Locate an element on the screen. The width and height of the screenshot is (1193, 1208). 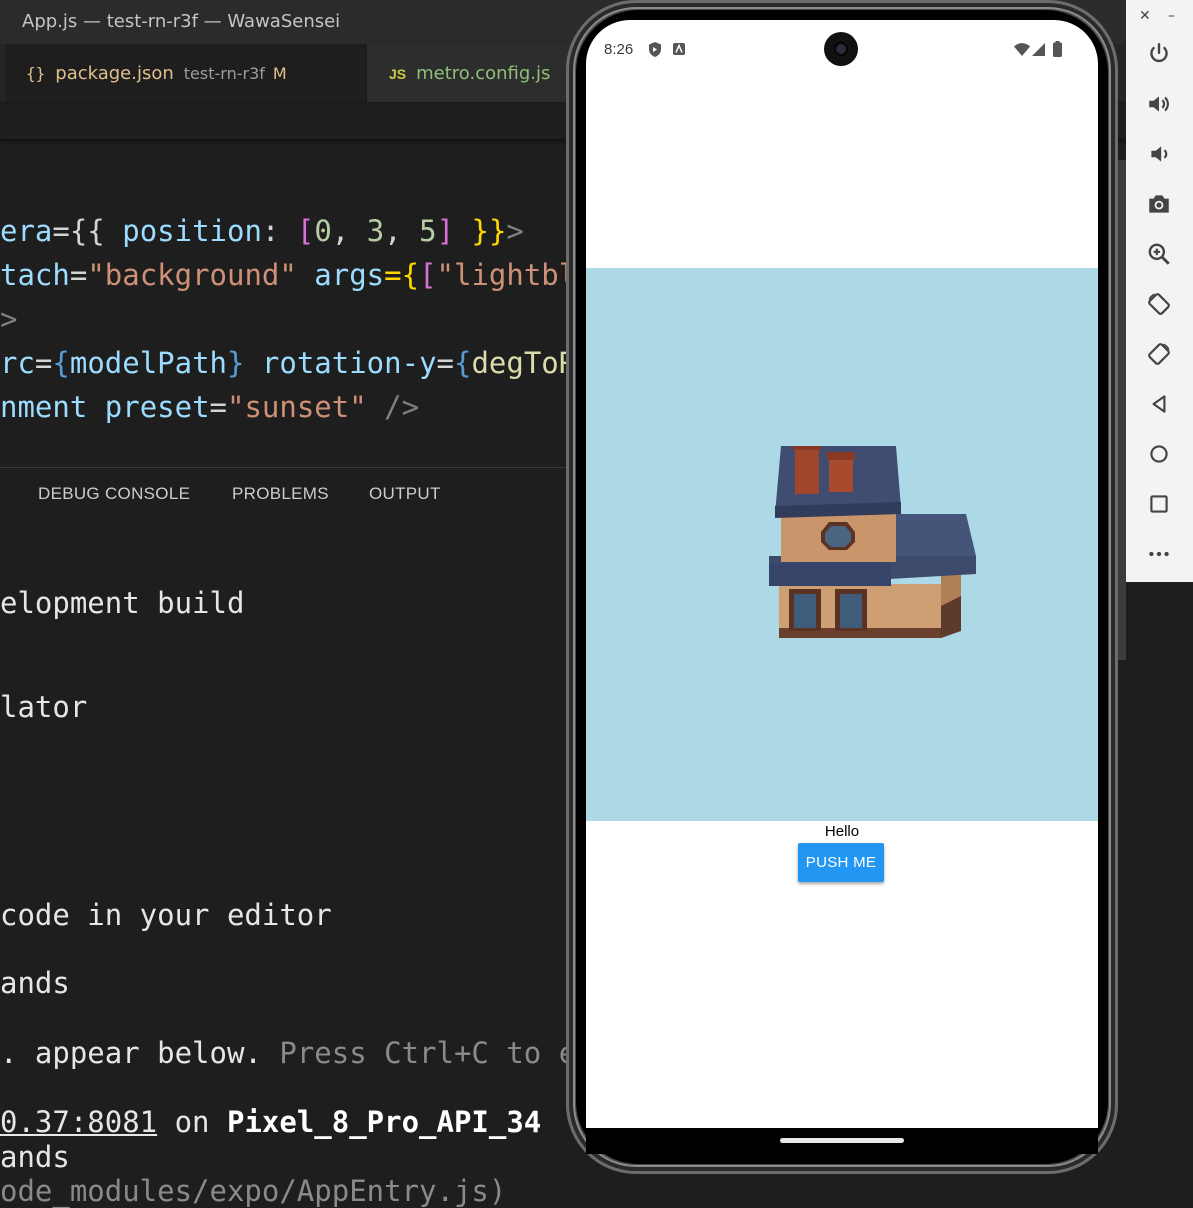
tab-output: OUTPUT is located at coordinates (405, 494).